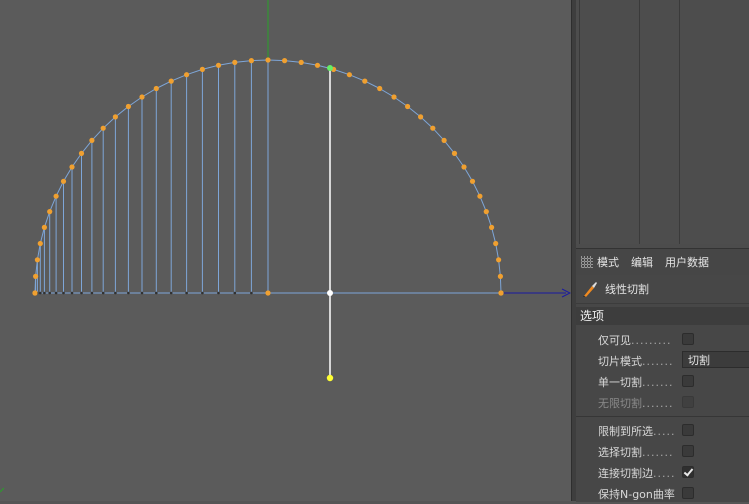 The width and height of the screenshot is (749, 504). What do you see at coordinates (642, 262) in the screenshot?
I see `menu-edit: 编辑` at bounding box center [642, 262].